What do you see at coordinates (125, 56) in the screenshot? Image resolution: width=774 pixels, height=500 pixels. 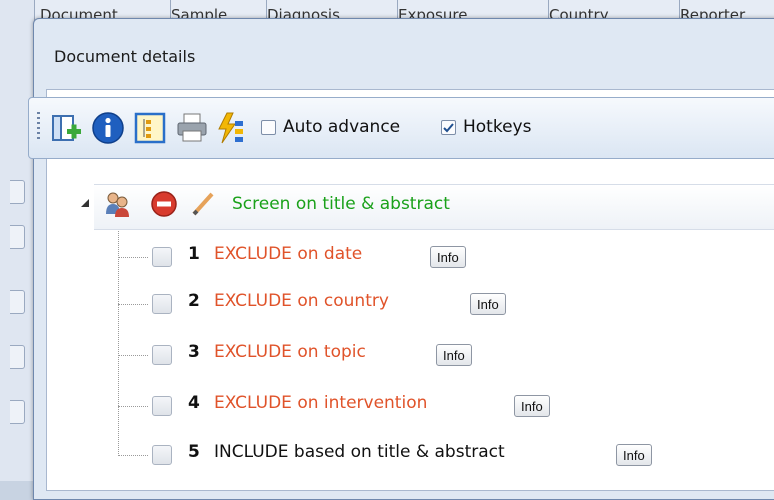 I see `dialog-title: Document details` at bounding box center [125, 56].